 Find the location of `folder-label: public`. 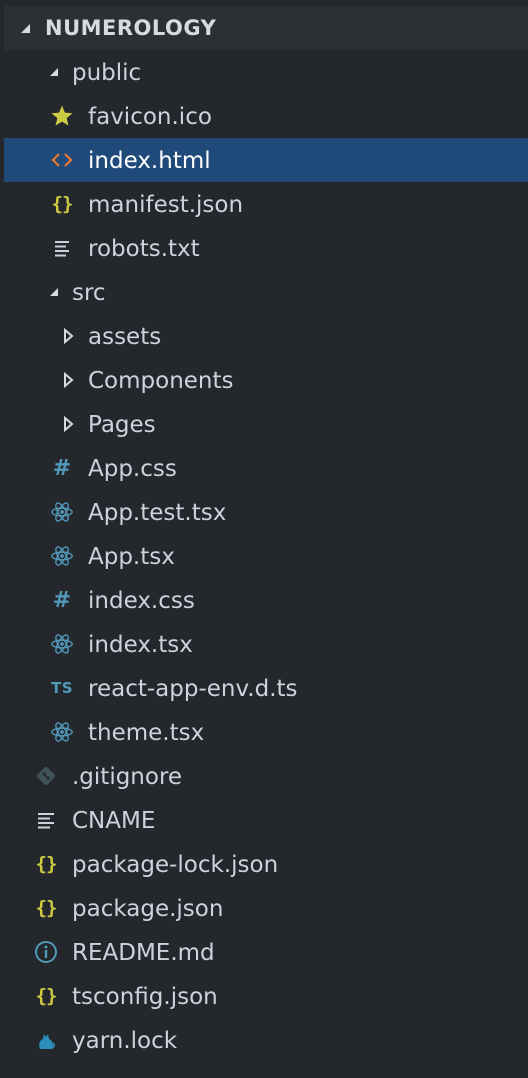

folder-label: public is located at coordinates (107, 73).